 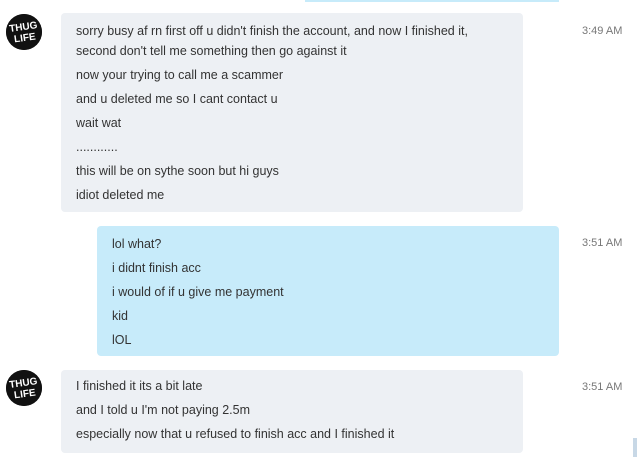 What do you see at coordinates (99, 123) in the screenshot?
I see `message-line: wait wat` at bounding box center [99, 123].